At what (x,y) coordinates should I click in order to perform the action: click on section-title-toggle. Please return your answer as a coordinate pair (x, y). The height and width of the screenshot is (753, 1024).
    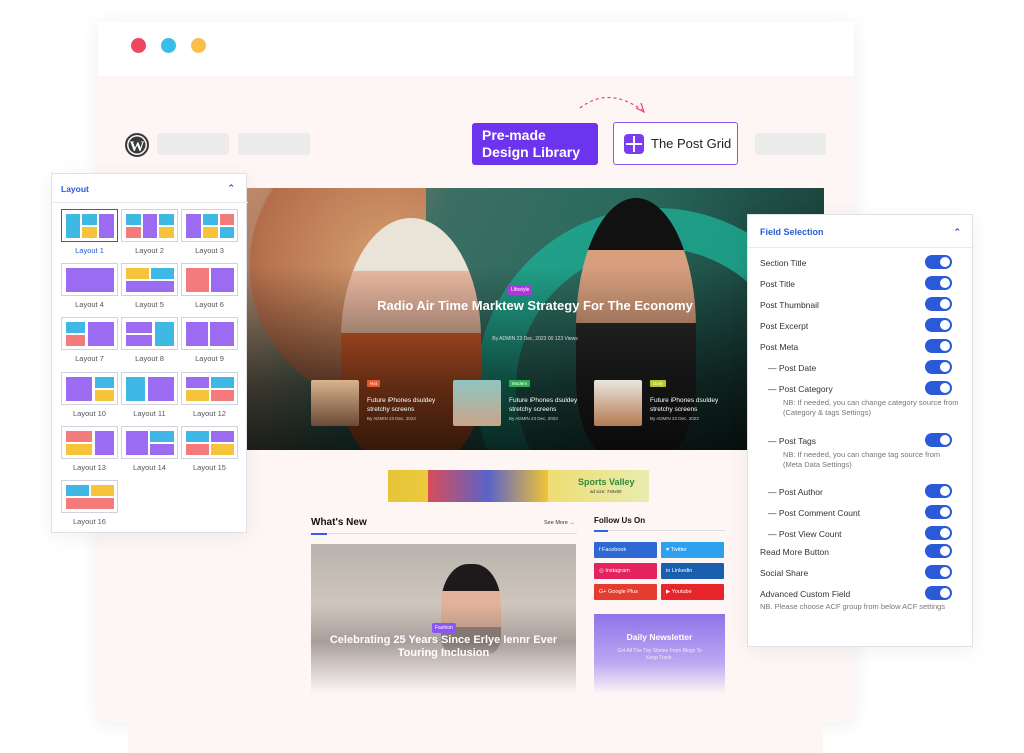
    Looking at the image, I should click on (938, 262).